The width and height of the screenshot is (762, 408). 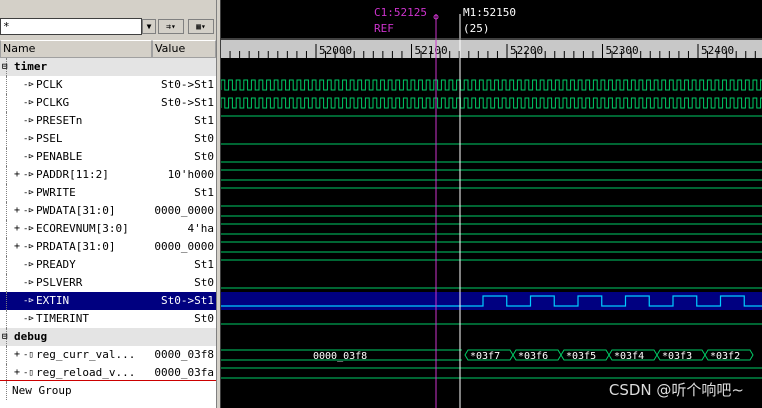 What do you see at coordinates (184, 354) in the screenshot?
I see `signal-value: 0000_03f8` at bounding box center [184, 354].